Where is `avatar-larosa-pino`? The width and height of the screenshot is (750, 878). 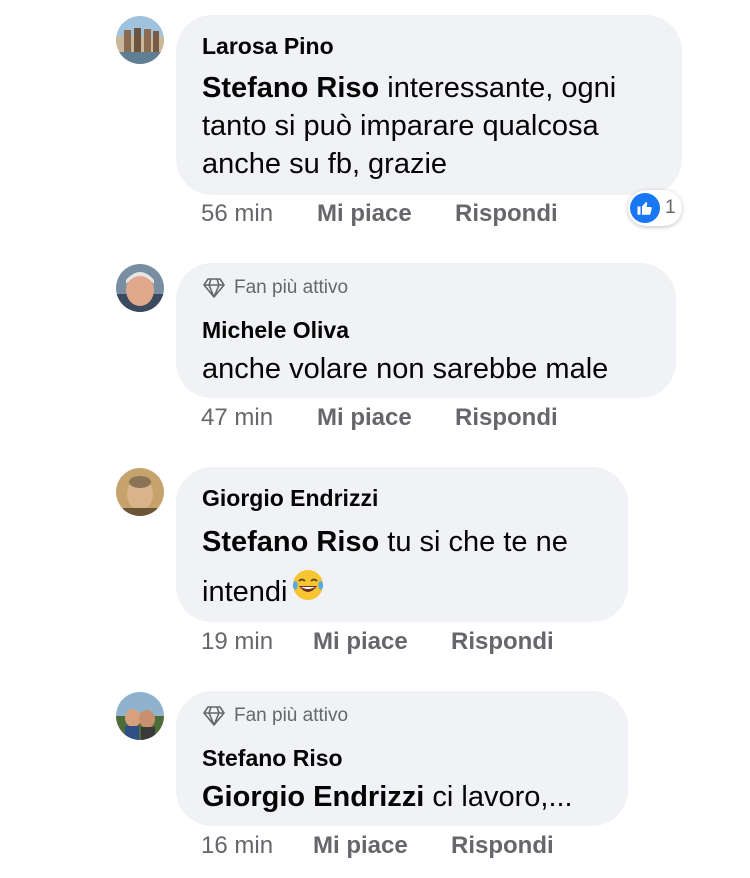 avatar-larosa-pino is located at coordinates (140, 40).